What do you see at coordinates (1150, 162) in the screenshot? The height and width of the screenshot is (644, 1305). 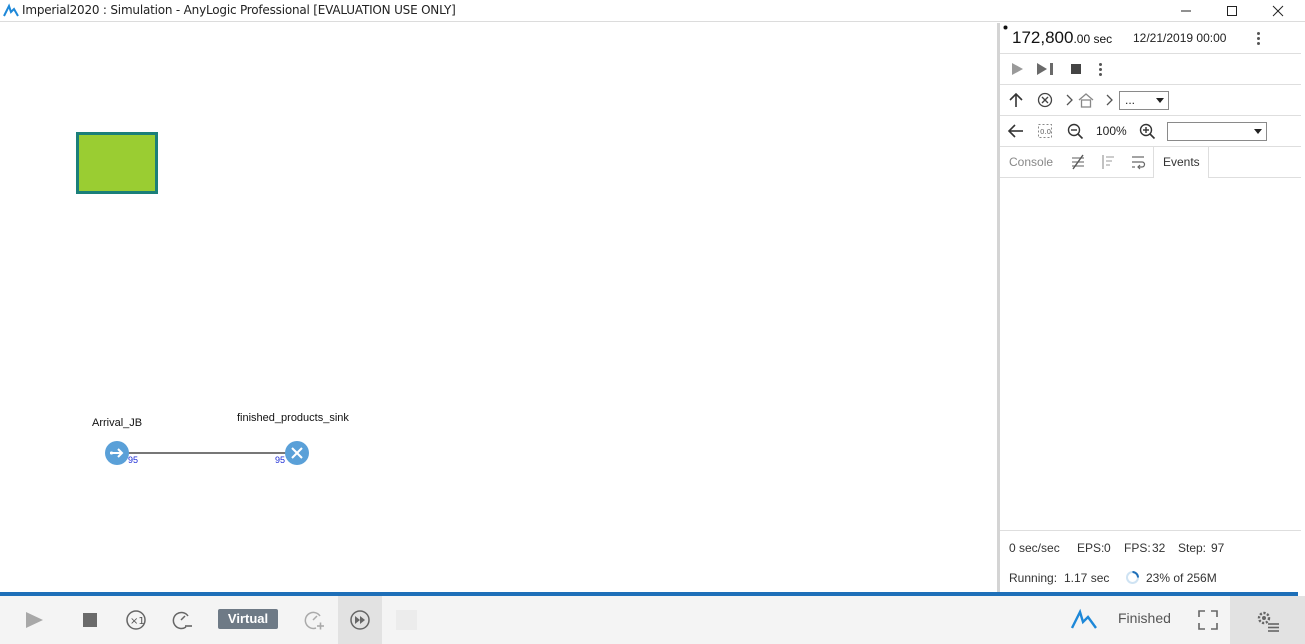 I see `console-tabs-row: Console Events` at bounding box center [1150, 162].